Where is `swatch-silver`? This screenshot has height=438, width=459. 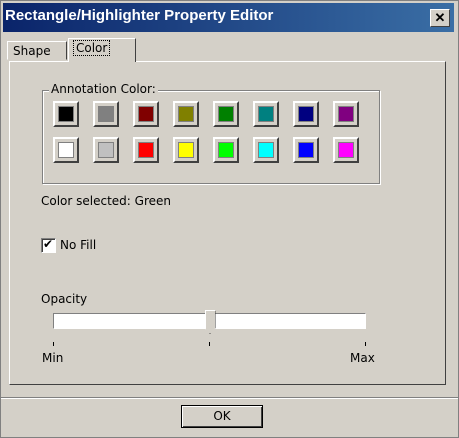
swatch-silver is located at coordinates (106, 150).